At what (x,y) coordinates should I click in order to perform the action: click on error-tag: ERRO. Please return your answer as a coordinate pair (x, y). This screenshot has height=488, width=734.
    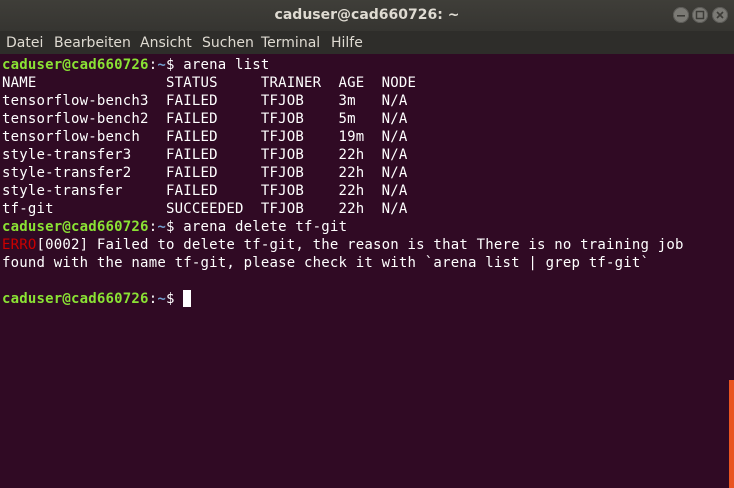
    Looking at the image, I should click on (19, 245).